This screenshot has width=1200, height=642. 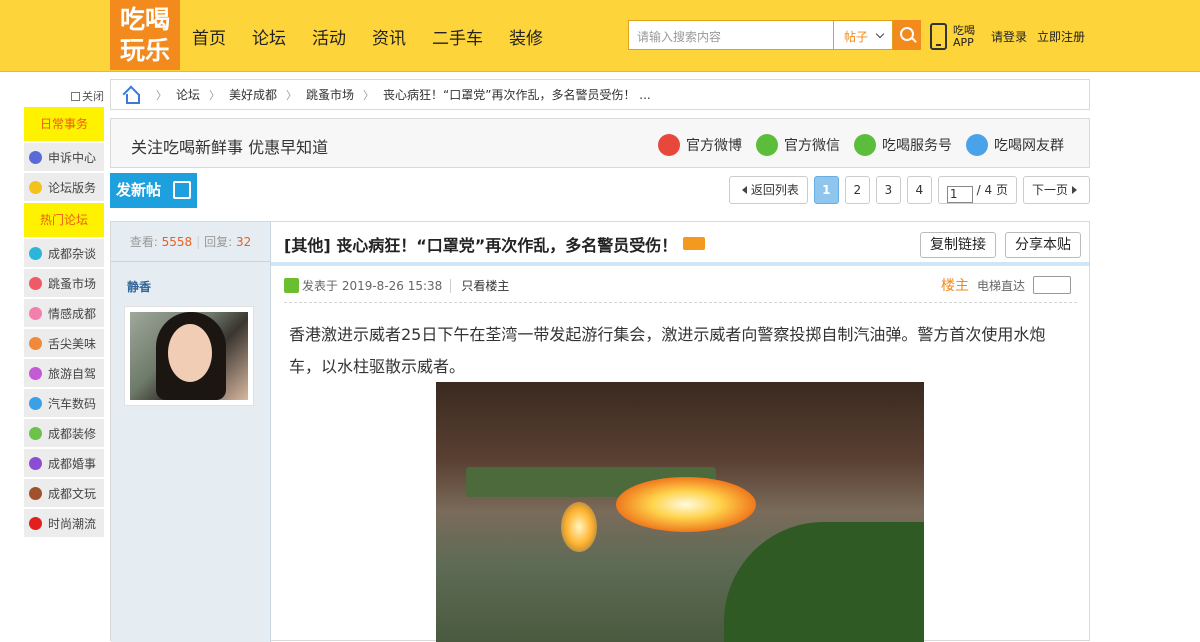 I want to click on page-jump-input: 1, so click(x=959, y=194).